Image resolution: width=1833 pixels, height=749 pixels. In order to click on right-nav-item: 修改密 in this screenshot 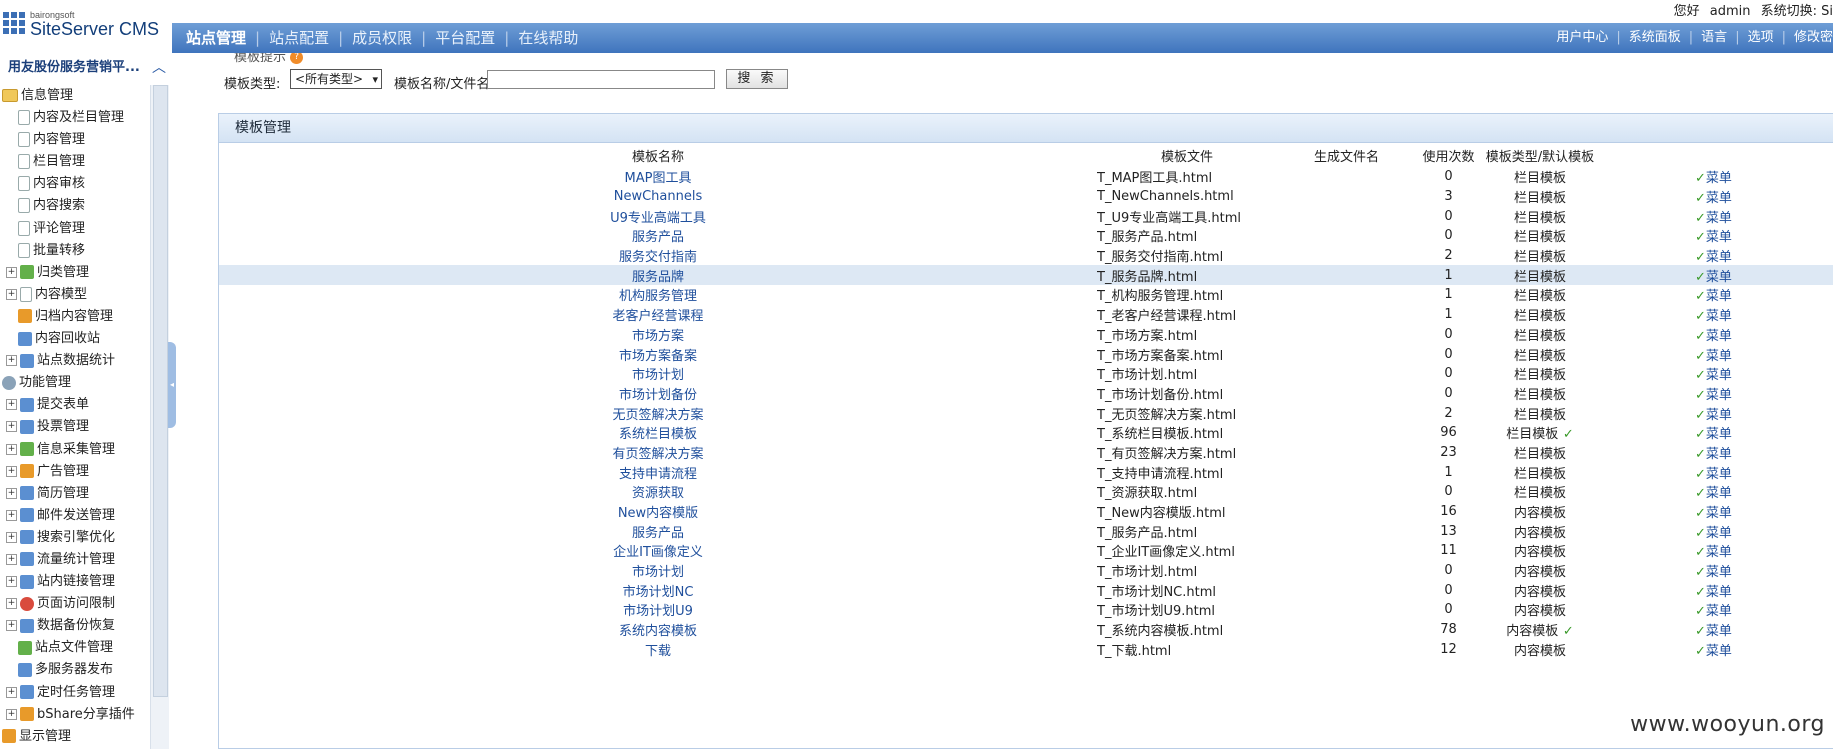, I will do `click(1813, 37)`.